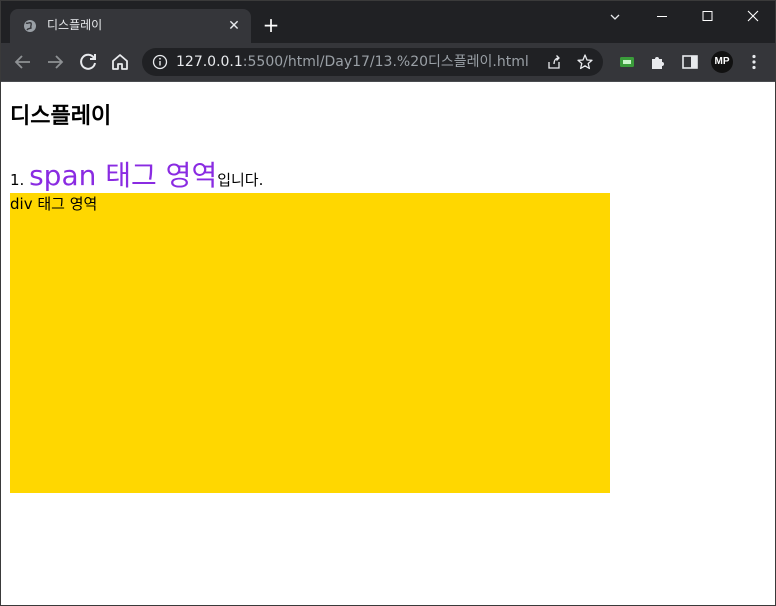 The height and width of the screenshot is (606, 776). Describe the element at coordinates (627, 62) in the screenshot. I see `green-extension-icon` at that location.